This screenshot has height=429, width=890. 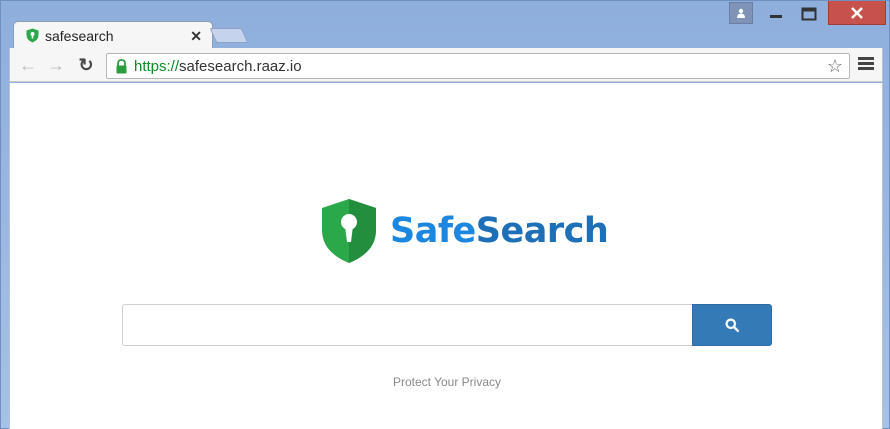 I want to click on safesearch-logo: SafeSearch, so click(x=464, y=231).